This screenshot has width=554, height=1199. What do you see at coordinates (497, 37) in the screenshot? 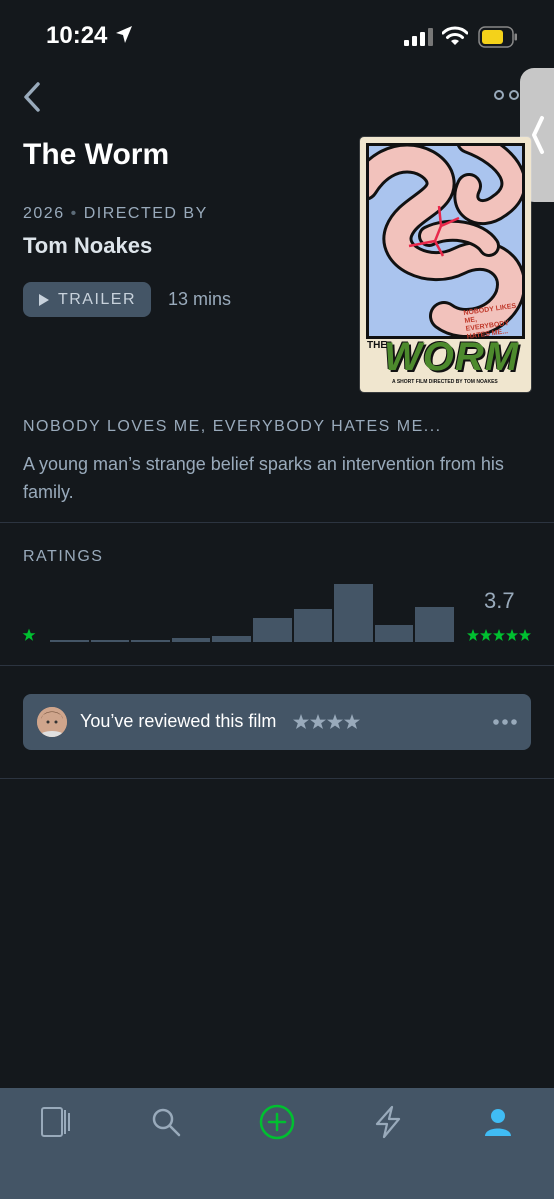
I see `battery-icon` at bounding box center [497, 37].